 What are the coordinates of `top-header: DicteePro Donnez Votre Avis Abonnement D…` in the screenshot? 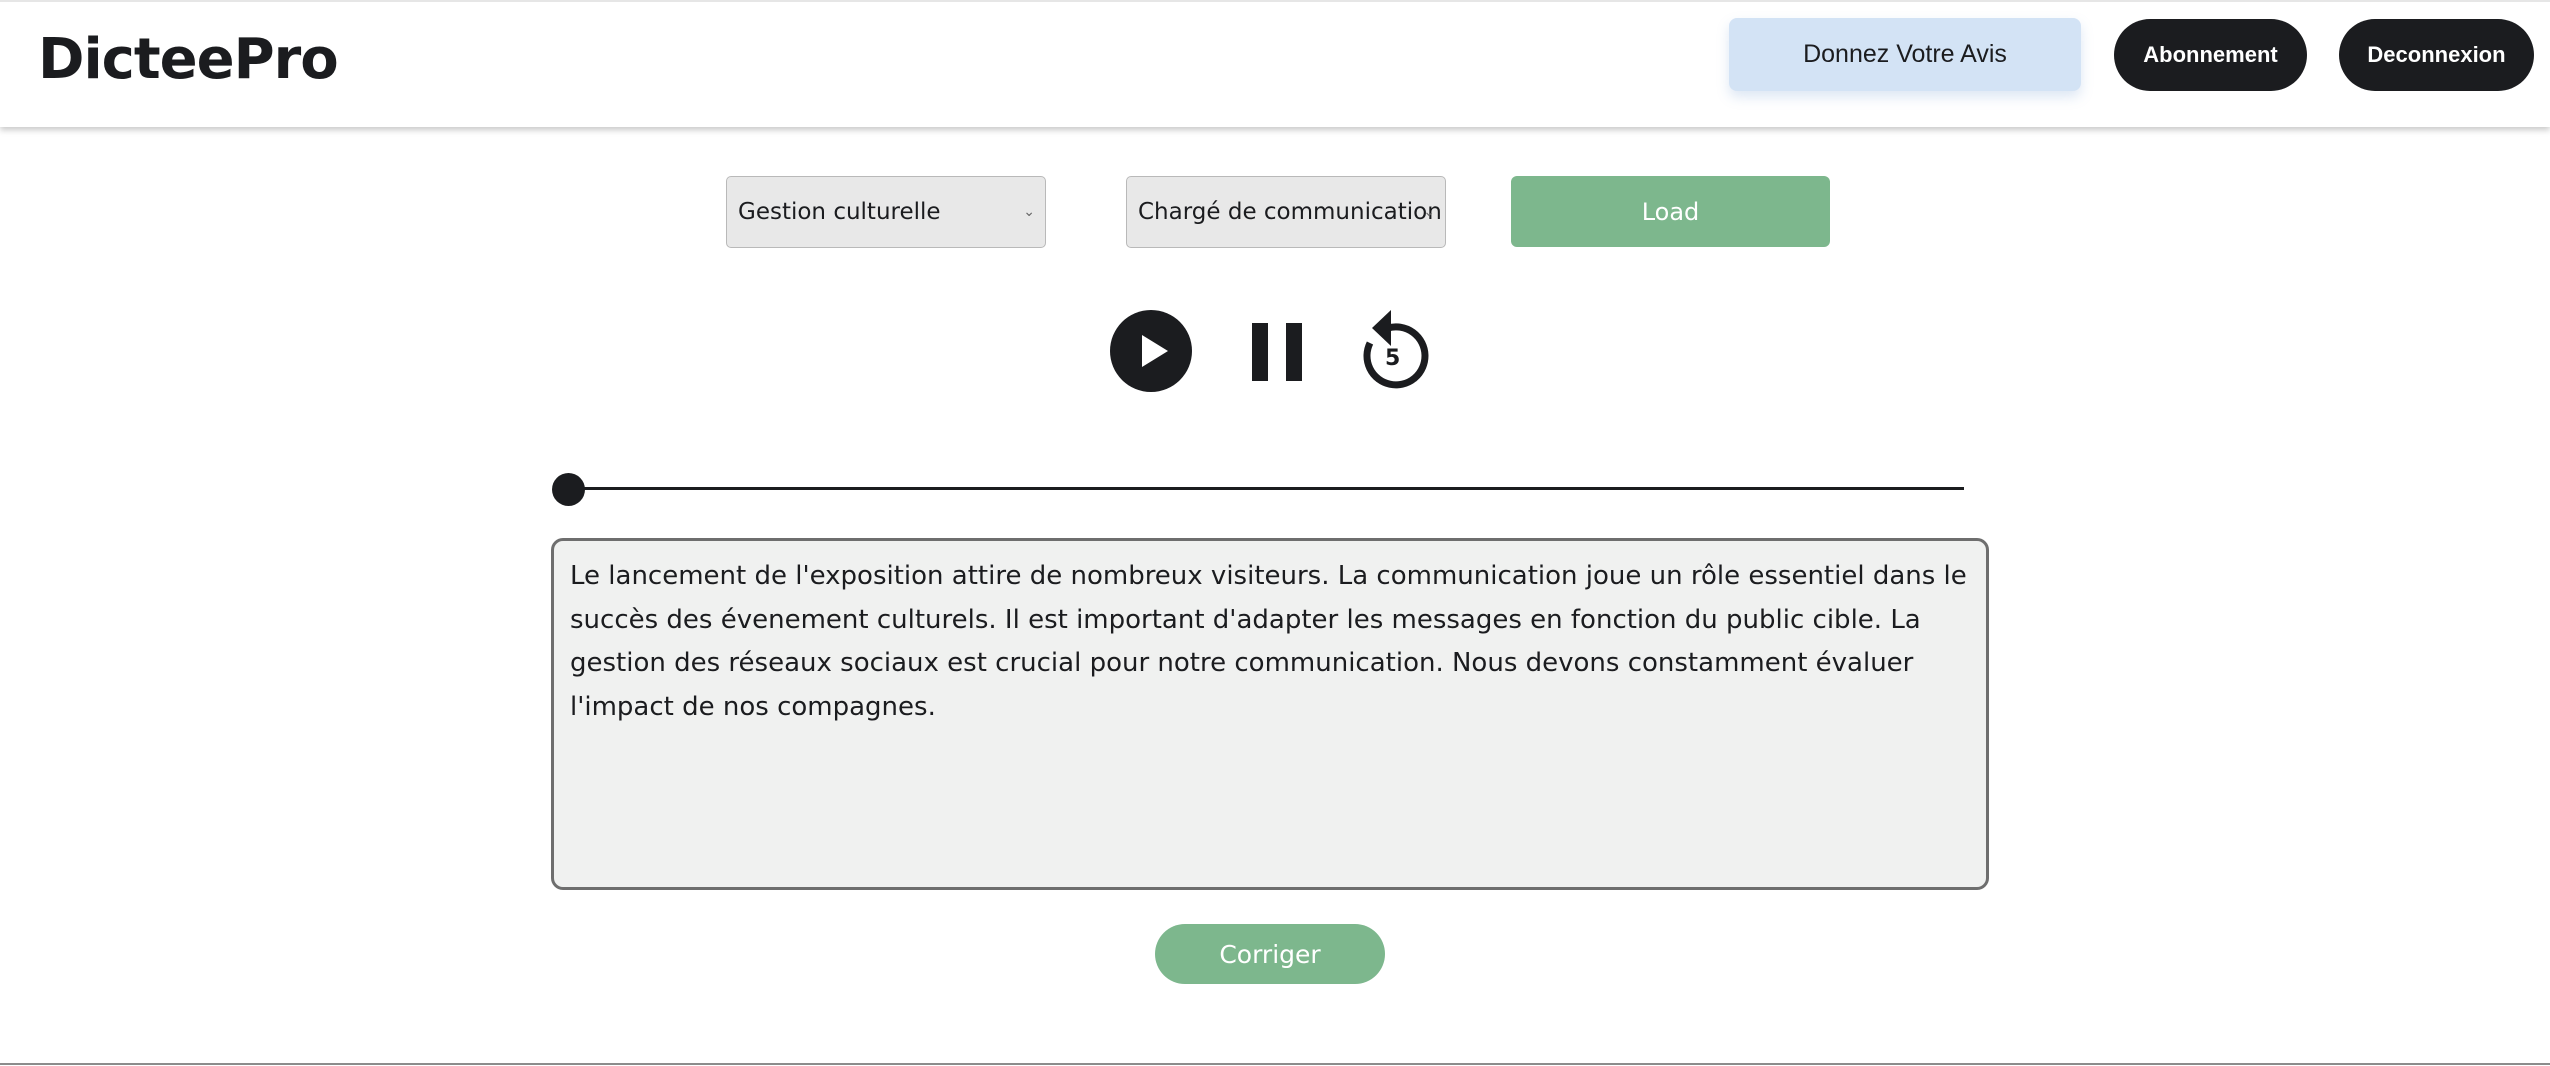 It's located at (1275, 63).